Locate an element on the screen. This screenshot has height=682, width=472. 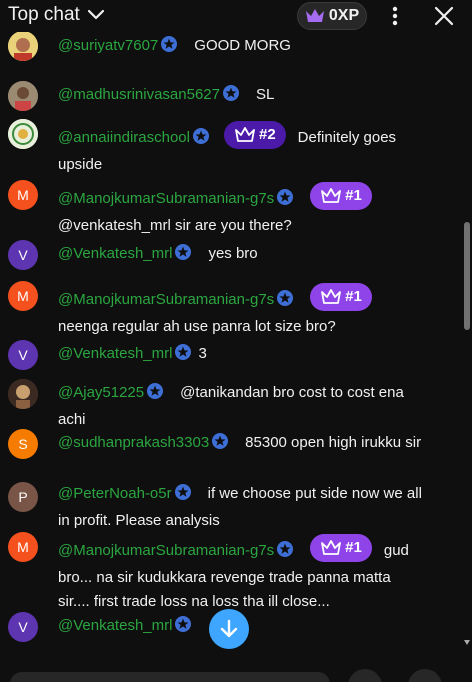
scroll-to-bottom-button is located at coordinates (229, 629).